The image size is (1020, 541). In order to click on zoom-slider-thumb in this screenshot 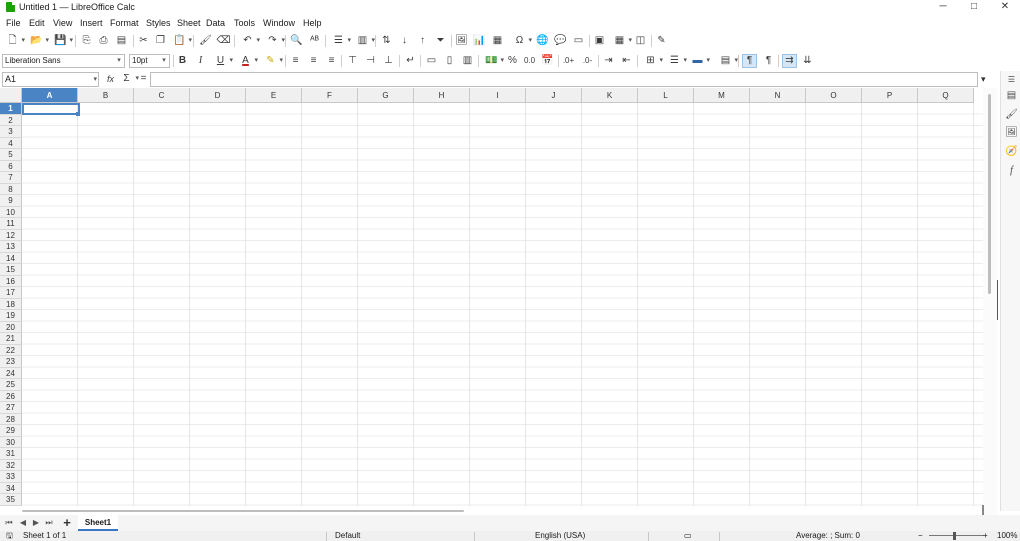, I will do `click(954, 536)`.